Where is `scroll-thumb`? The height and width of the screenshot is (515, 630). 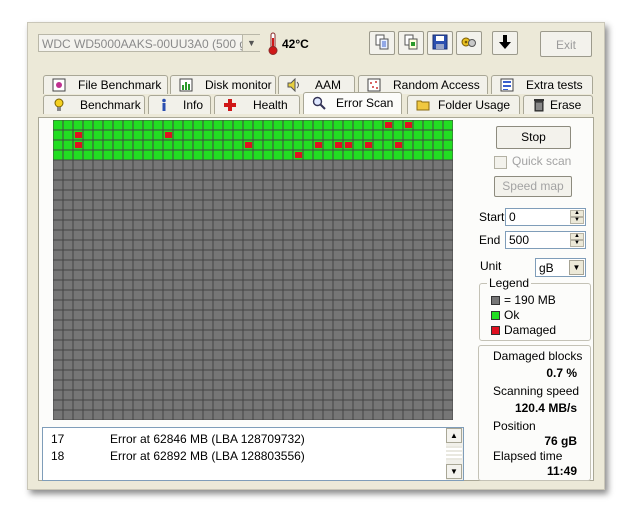
scroll-thumb is located at coordinates (454, 453).